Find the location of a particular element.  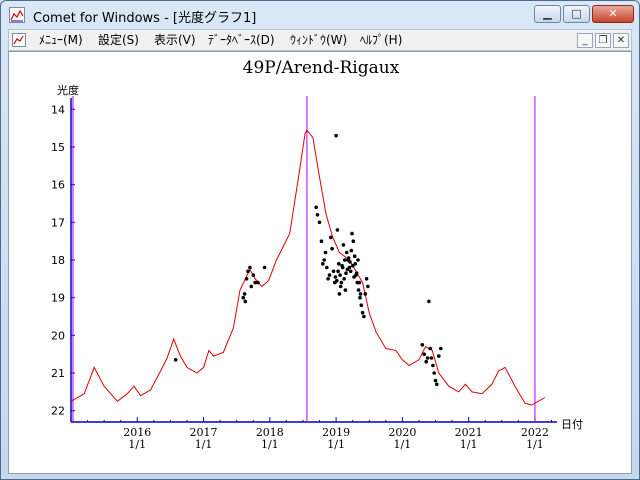

y-tick-label: 14 is located at coordinates (58, 109).